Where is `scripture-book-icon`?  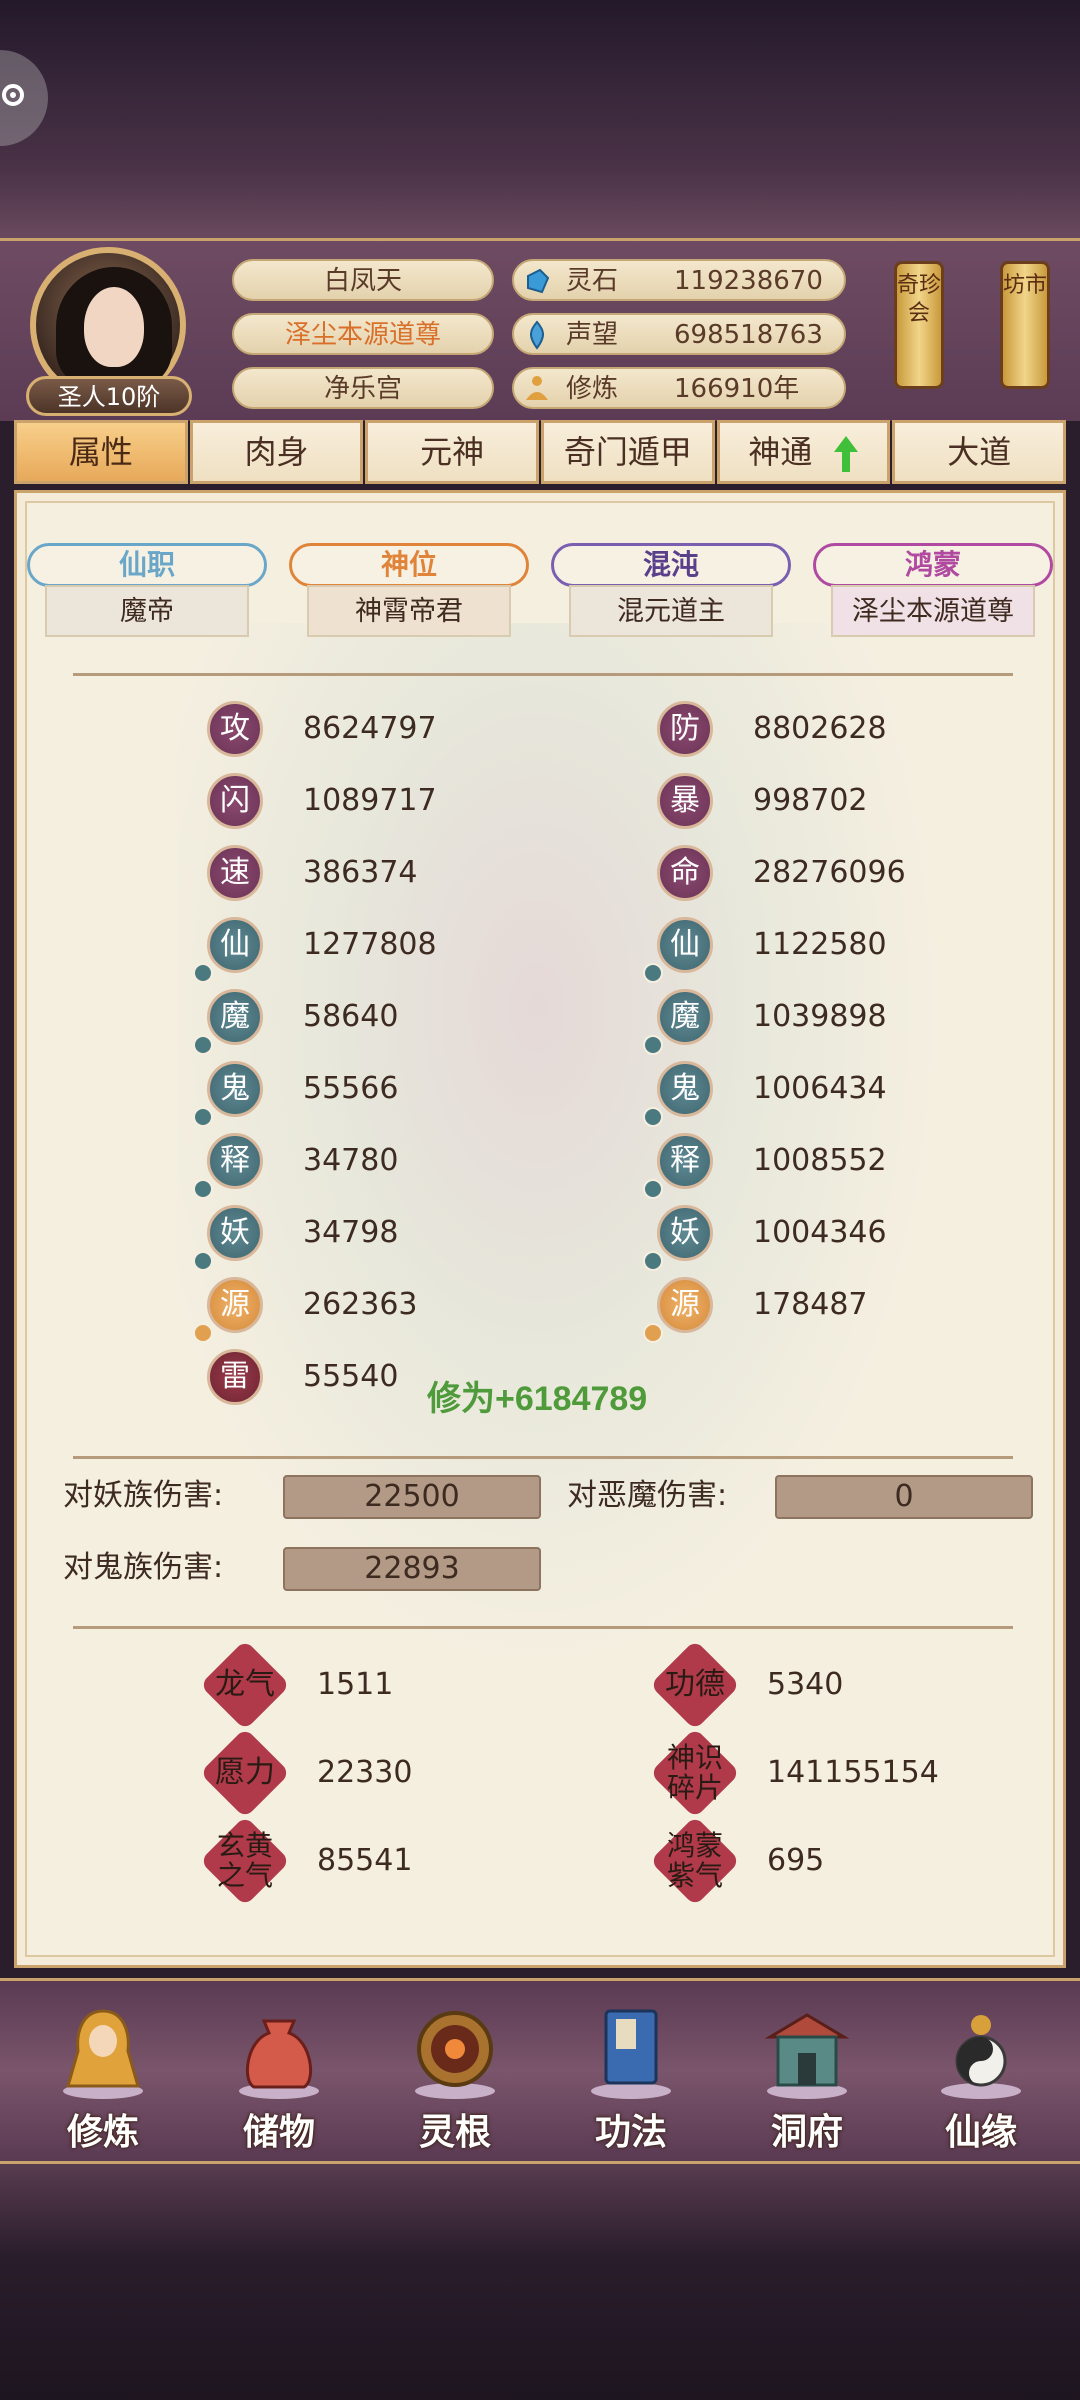
scripture-book-icon is located at coordinates (631, 2054).